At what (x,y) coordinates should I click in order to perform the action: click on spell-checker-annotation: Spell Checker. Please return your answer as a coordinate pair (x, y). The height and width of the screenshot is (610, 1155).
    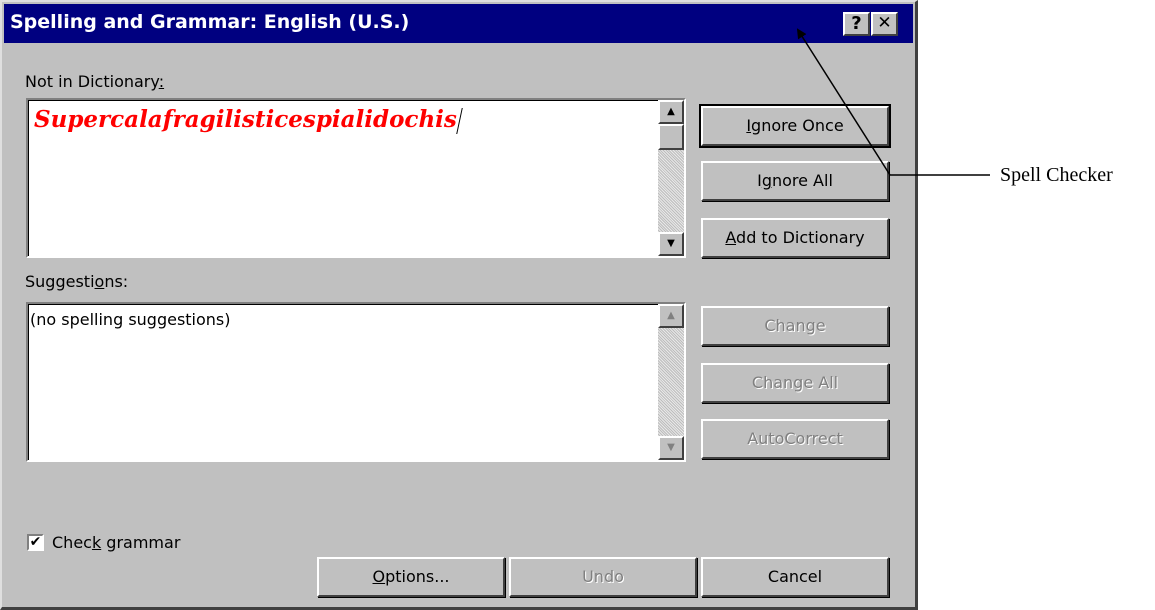
    Looking at the image, I should click on (1056, 175).